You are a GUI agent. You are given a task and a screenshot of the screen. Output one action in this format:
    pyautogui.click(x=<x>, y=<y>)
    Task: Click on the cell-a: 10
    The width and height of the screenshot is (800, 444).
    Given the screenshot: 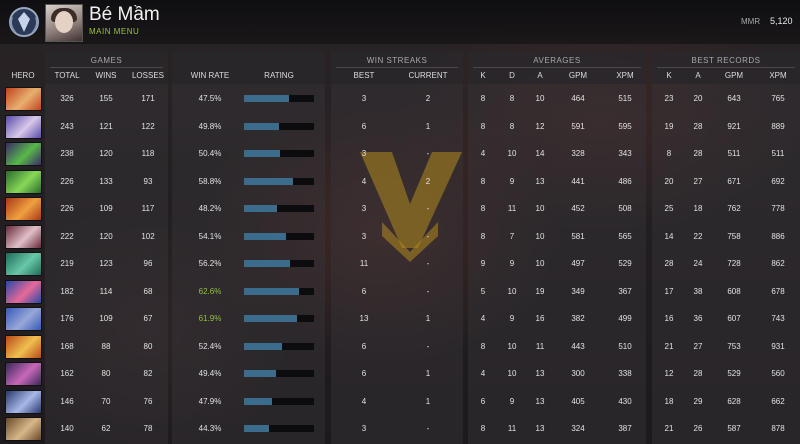 What is the action you would take?
    pyautogui.click(x=540, y=263)
    